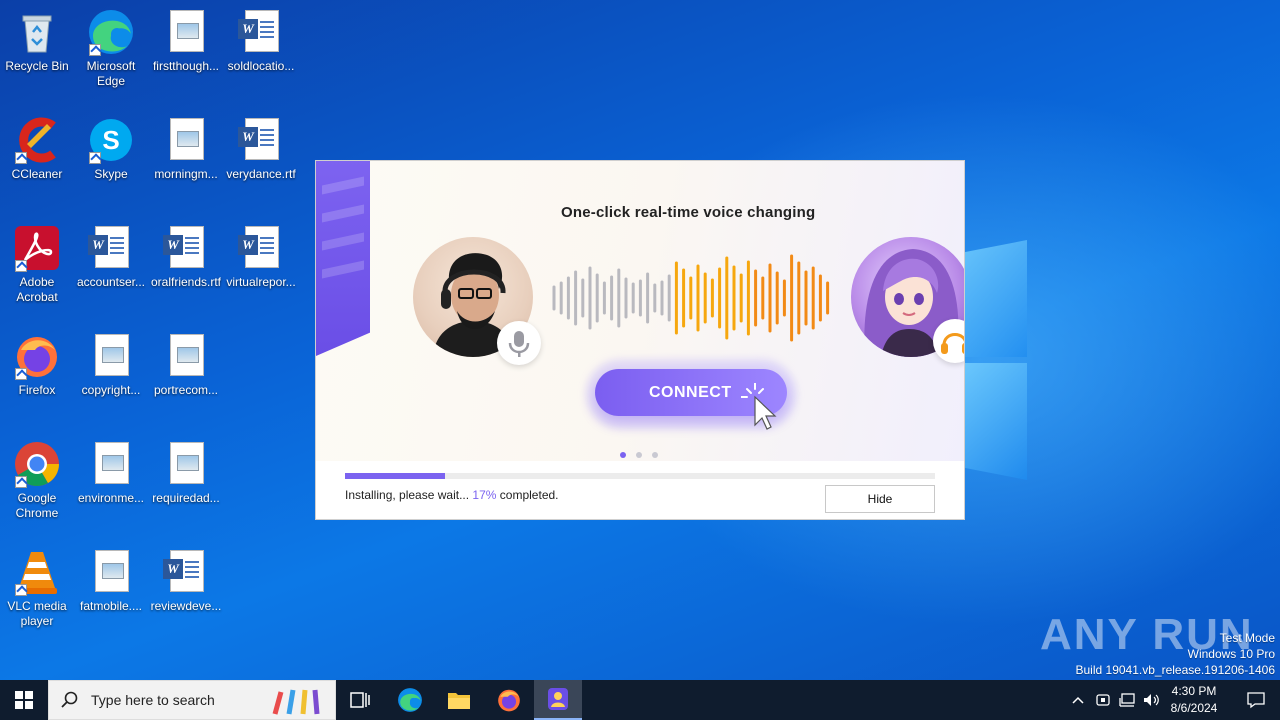 The image size is (1280, 720). Describe the element at coordinates (37, 480) in the screenshot. I see `desktop-icon-google-chrome: Google Chrome` at that location.